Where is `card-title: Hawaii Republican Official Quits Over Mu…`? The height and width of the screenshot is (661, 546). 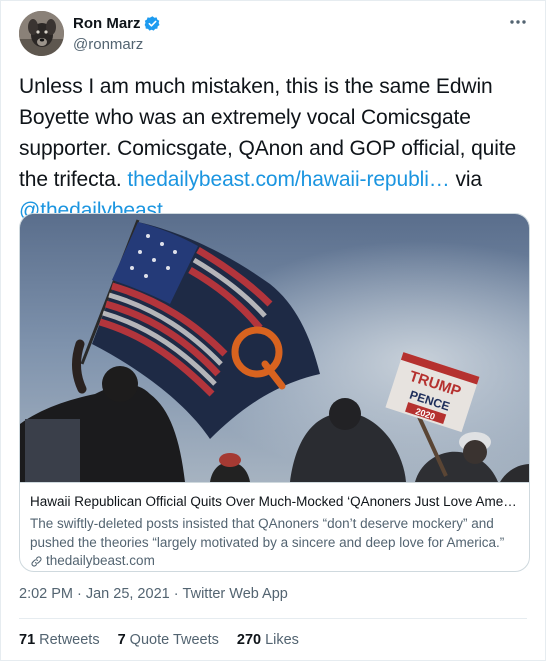
card-title: Hawaii Republican Official Quits Over Mu… is located at coordinates (275, 501).